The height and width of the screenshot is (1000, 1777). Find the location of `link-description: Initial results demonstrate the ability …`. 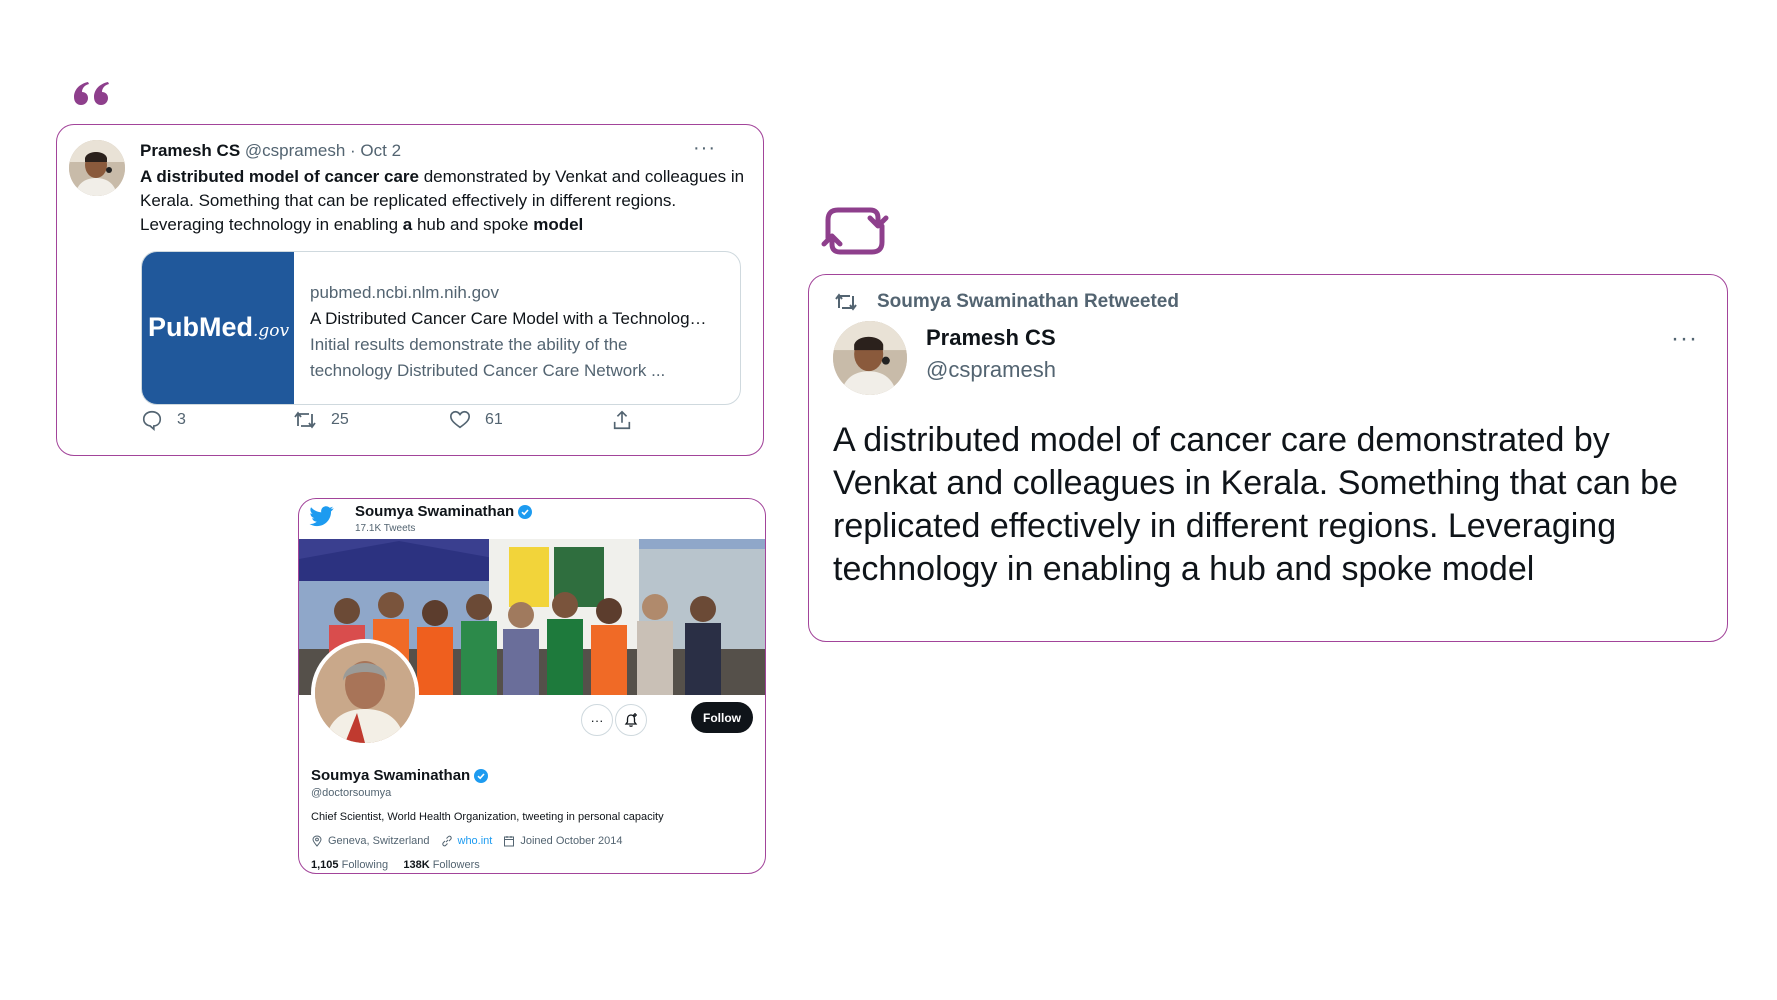

link-description: Initial results demonstrate the ability … is located at coordinates (469, 344).